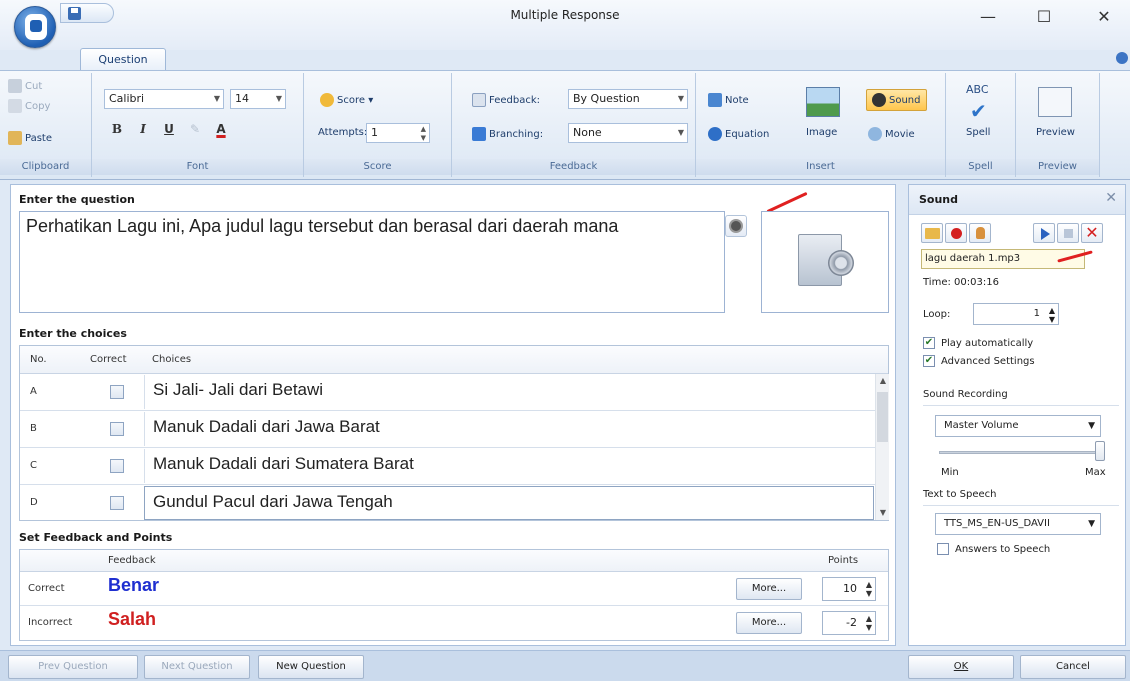 The width and height of the screenshot is (1130, 681). Describe the element at coordinates (965, 394) in the screenshot. I see `sound-recording-label: Sound Recording` at that location.